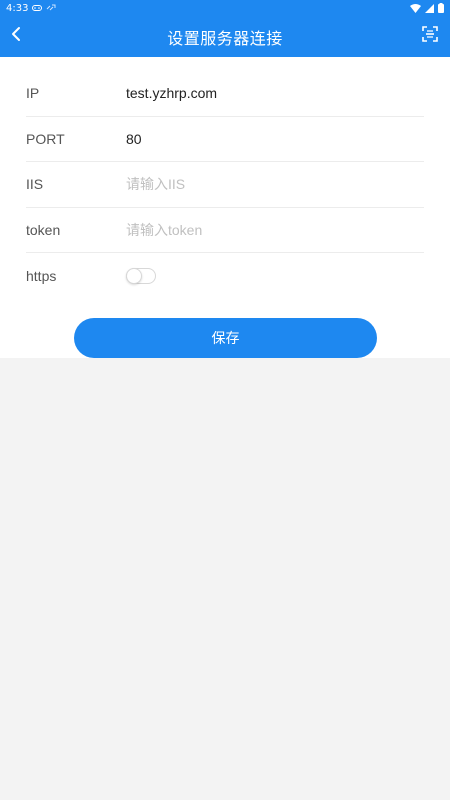 The width and height of the screenshot is (450, 800). I want to click on form-row-iis: IIS, so click(225, 185).